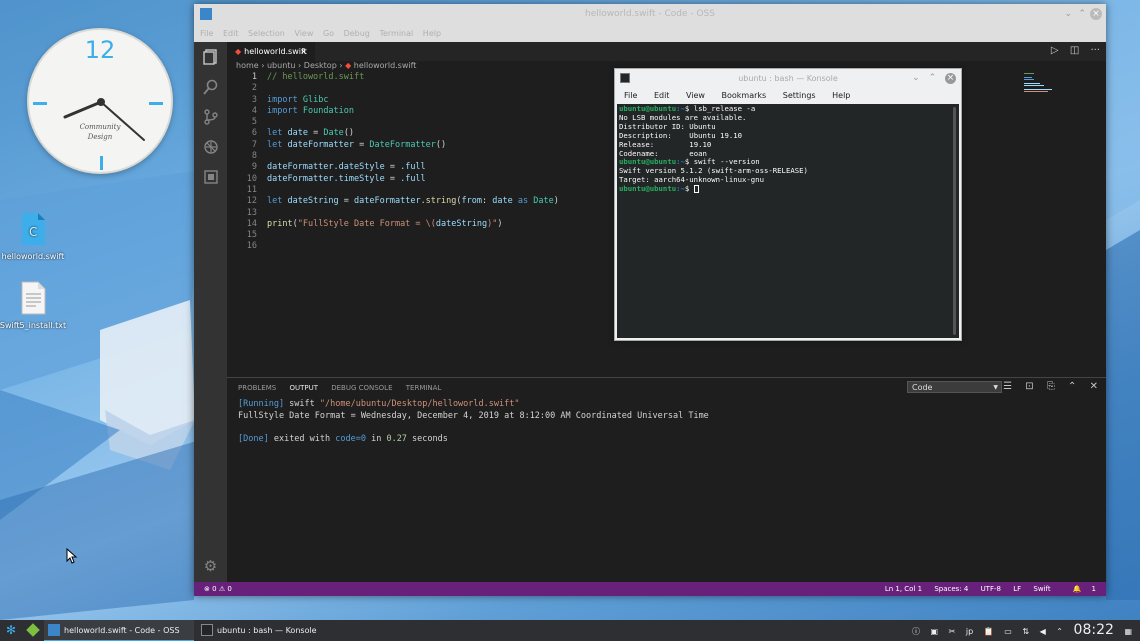 This screenshot has height=641, width=1140. I want to click on task-konsole: ubuntu : bash — Konsole, so click(272, 630).